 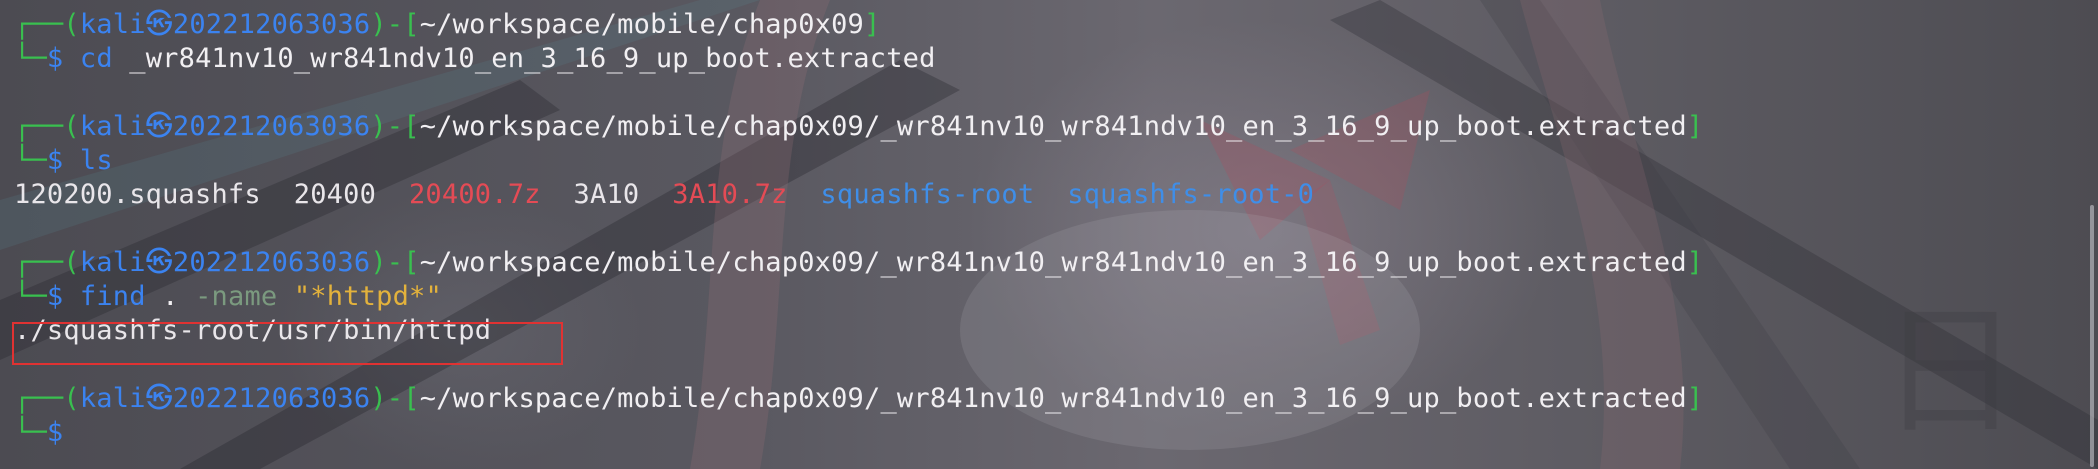 What do you see at coordinates (112, 296) in the screenshot?
I see `command-name: find` at bounding box center [112, 296].